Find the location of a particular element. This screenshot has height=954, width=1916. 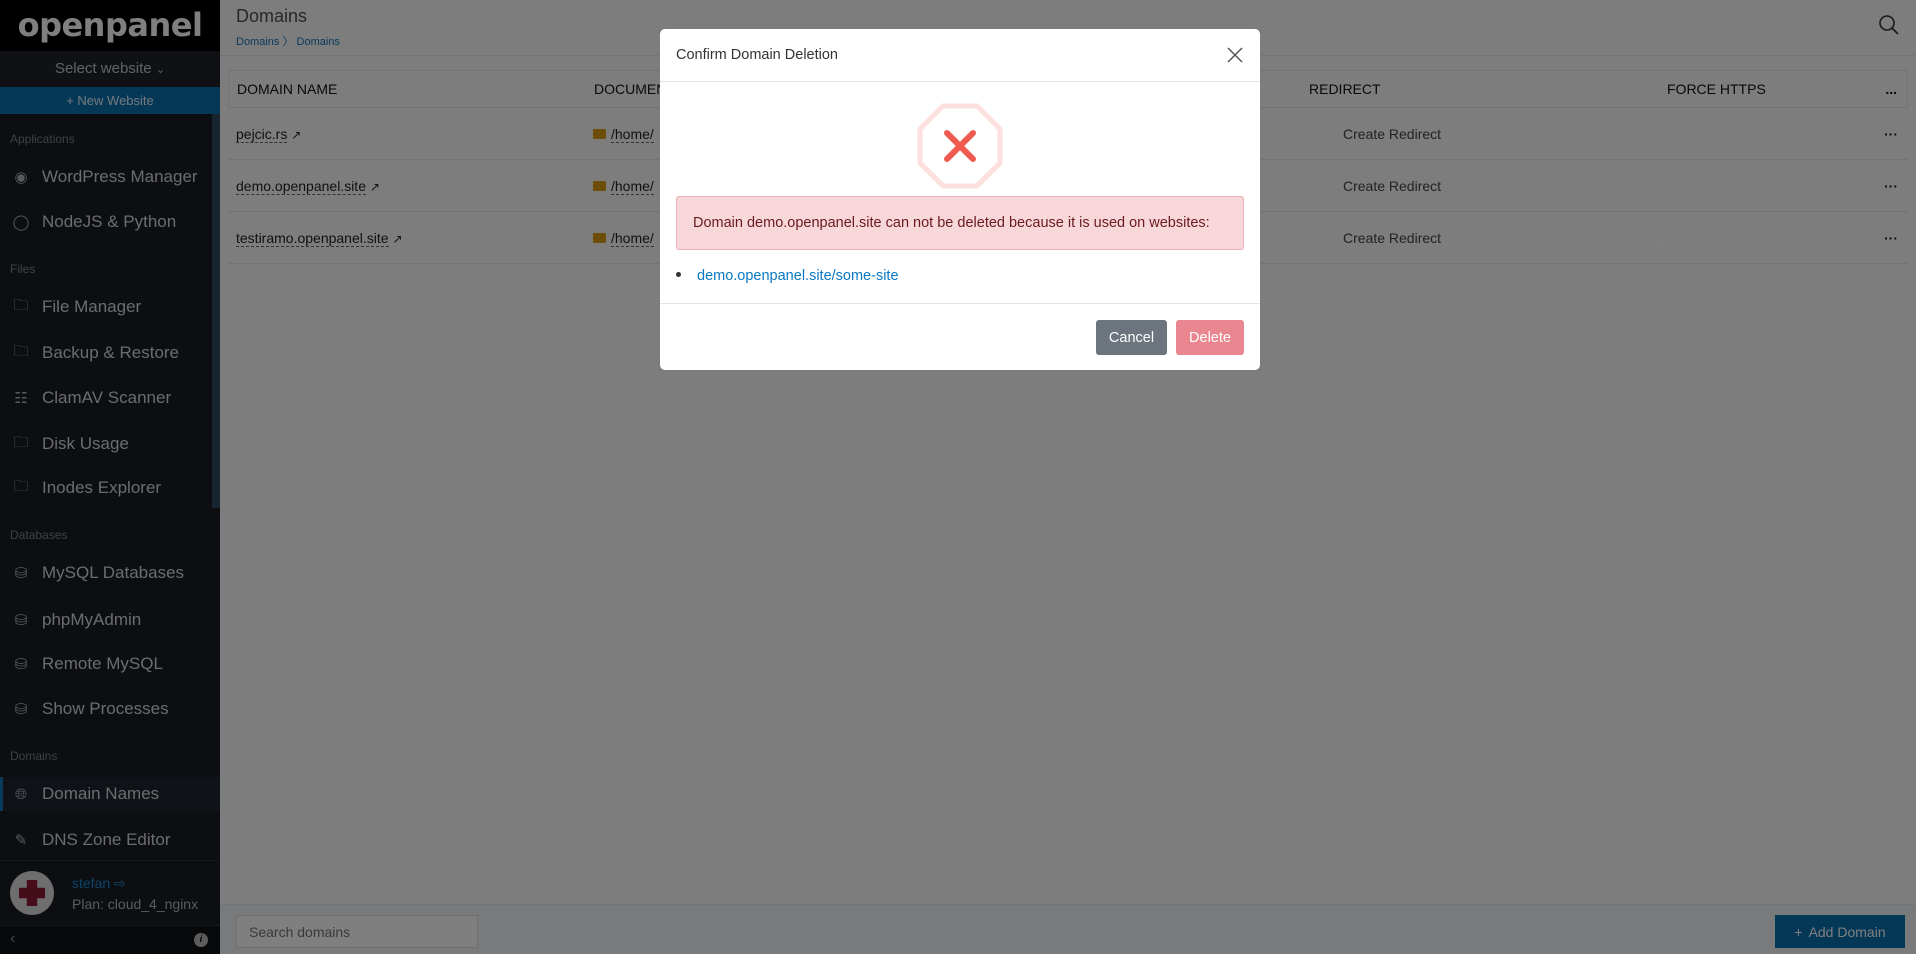

website-link: demo.openpanel.site/some-site is located at coordinates (798, 276).